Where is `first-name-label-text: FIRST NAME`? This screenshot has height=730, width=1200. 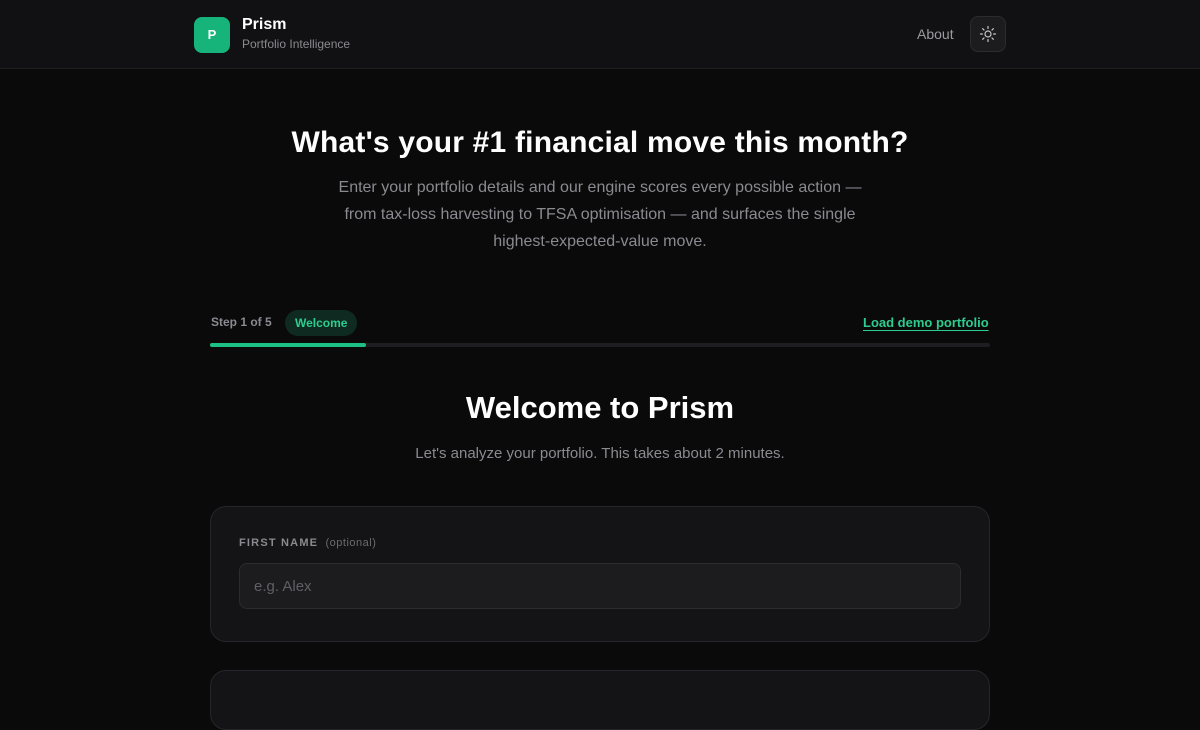
first-name-label-text: FIRST NAME is located at coordinates (279, 543).